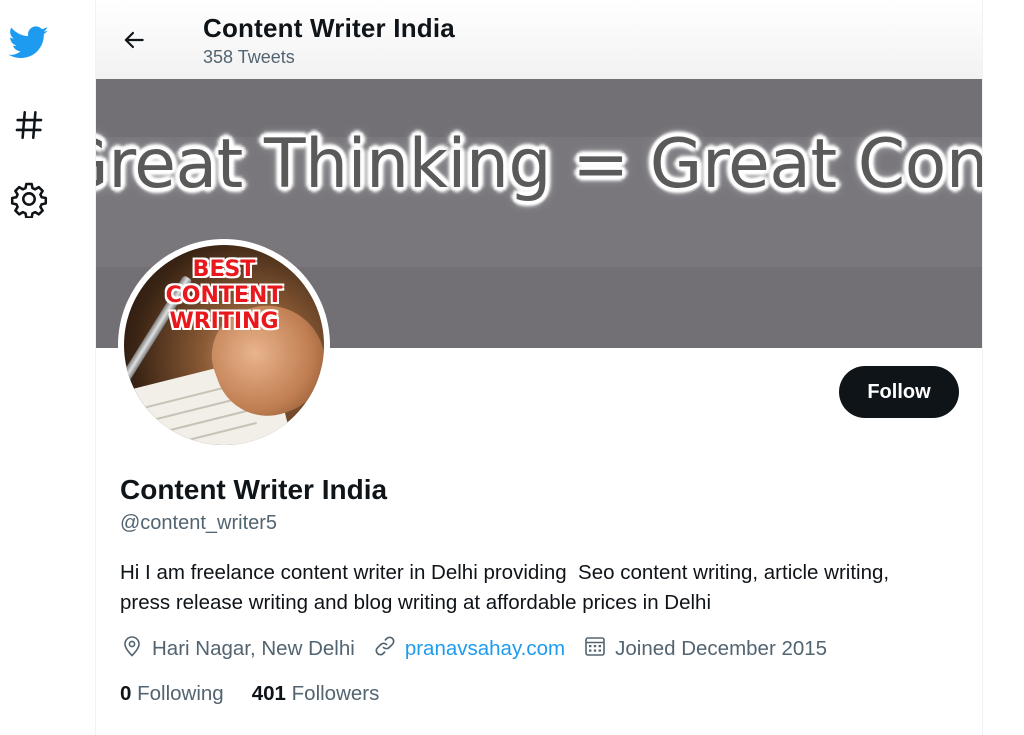 This screenshot has height=735, width=1024. I want to click on website-item: pranavsahay.com, so click(469, 649).